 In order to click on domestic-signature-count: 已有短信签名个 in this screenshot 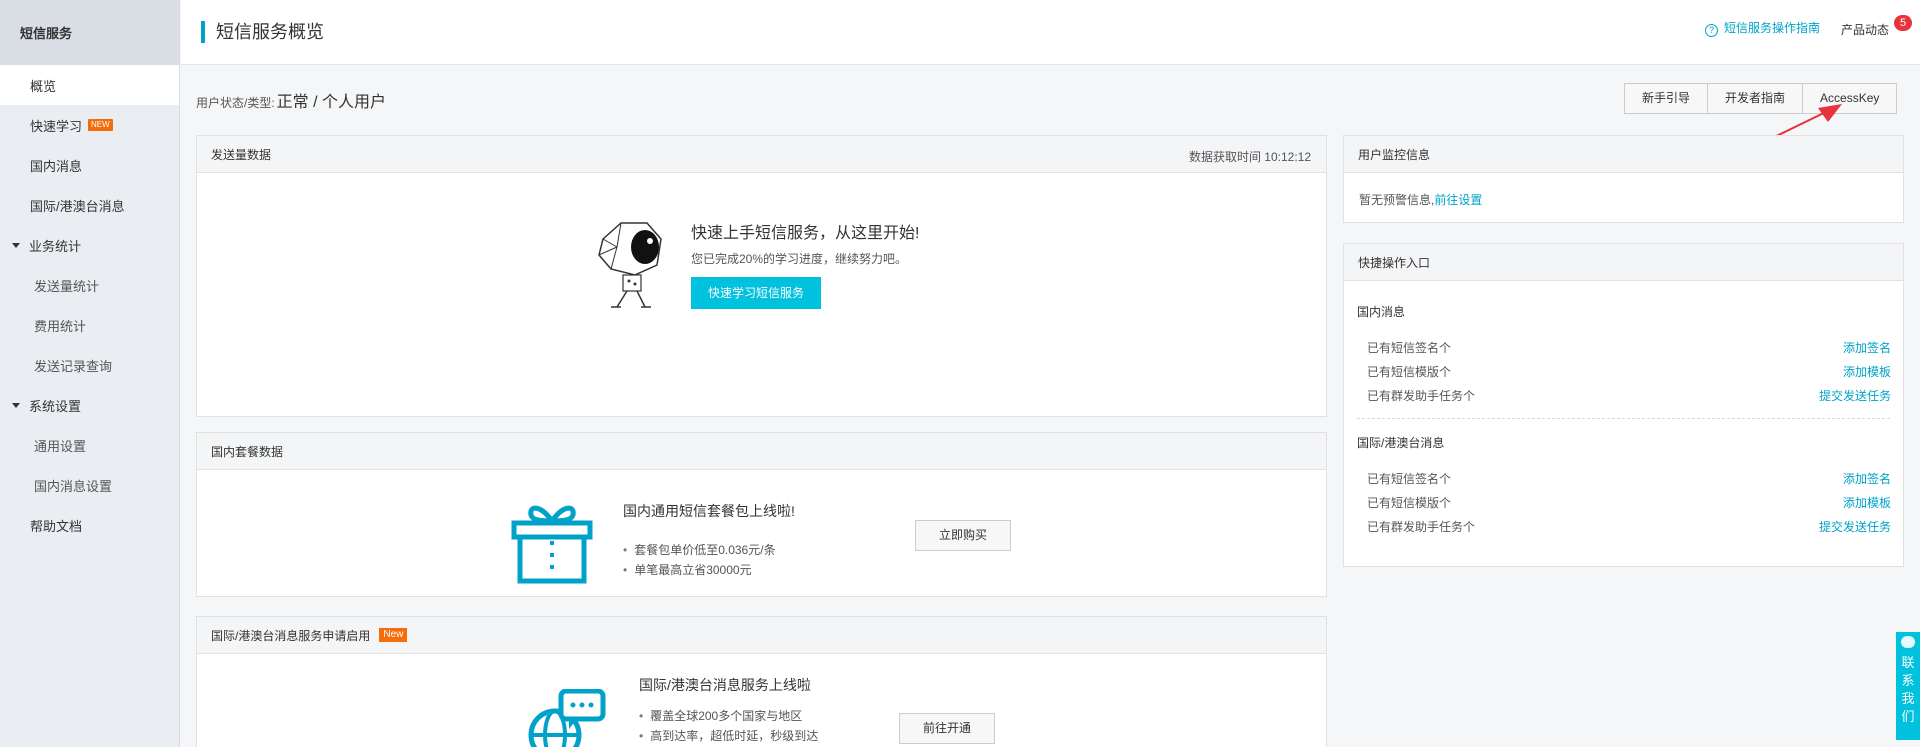, I will do `click(1409, 348)`.